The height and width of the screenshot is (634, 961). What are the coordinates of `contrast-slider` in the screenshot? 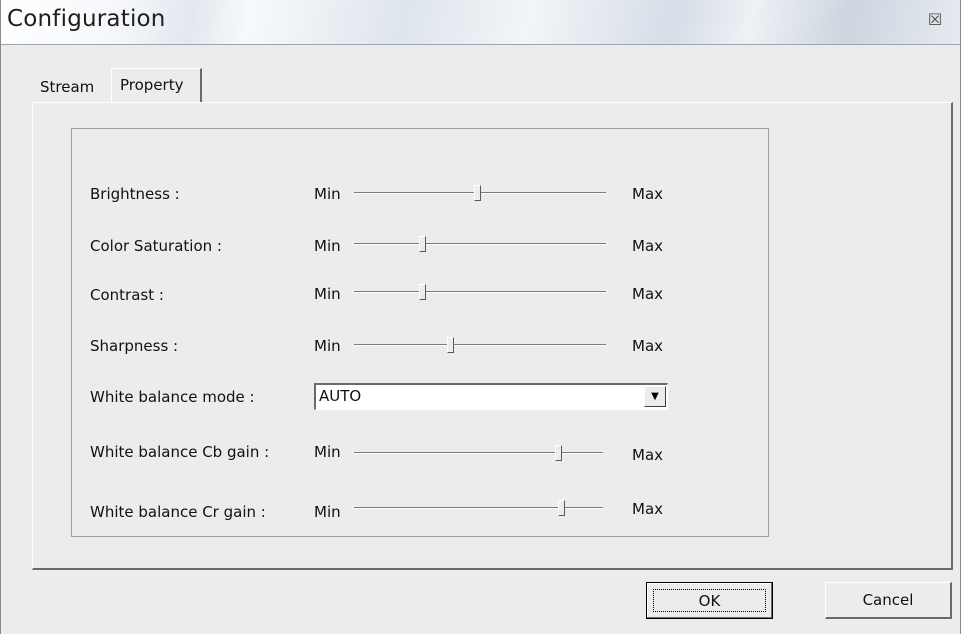 It's located at (480, 292).